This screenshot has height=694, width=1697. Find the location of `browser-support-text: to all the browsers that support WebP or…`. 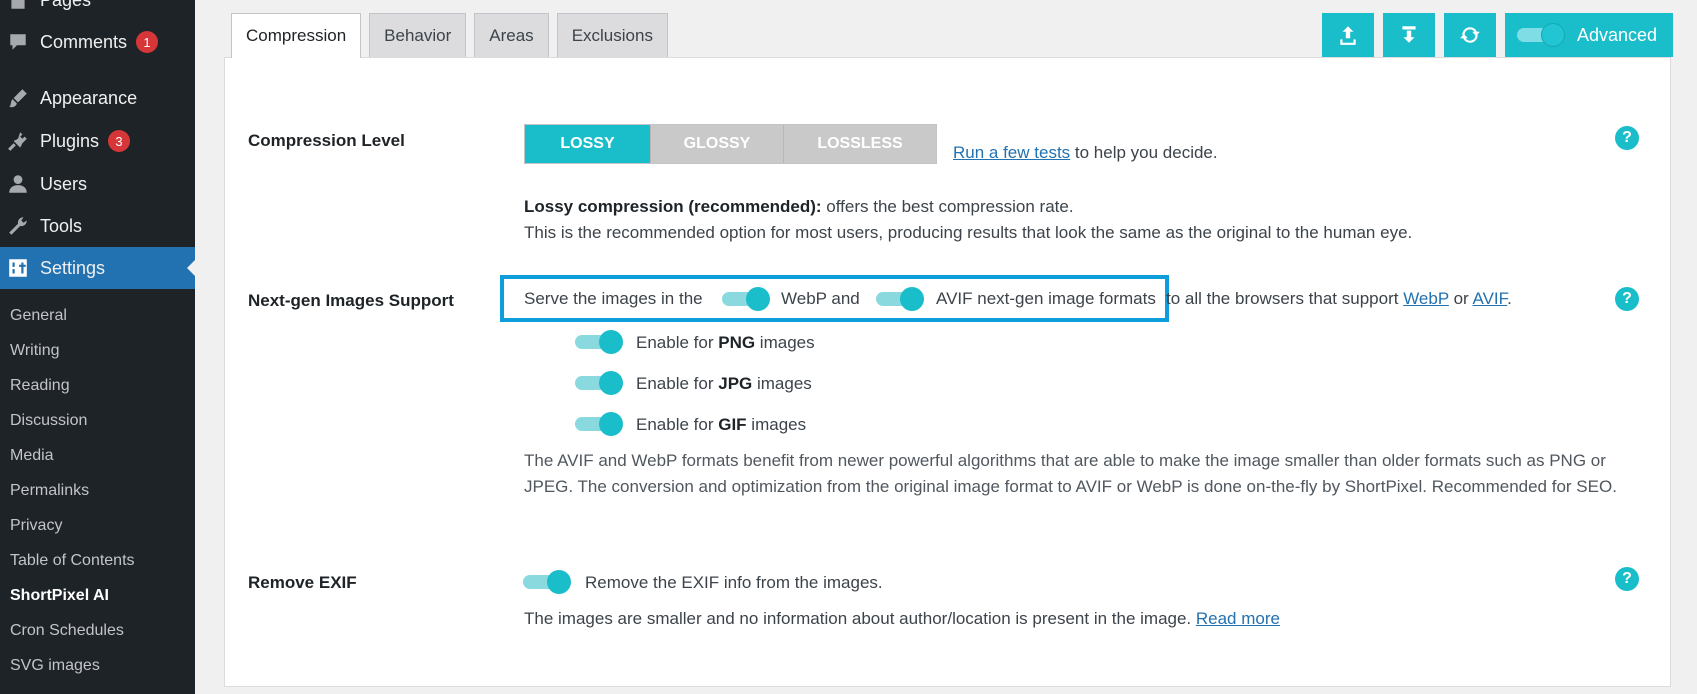

browser-support-text: to all the browsers that support WebP or… is located at coordinates (1339, 299).